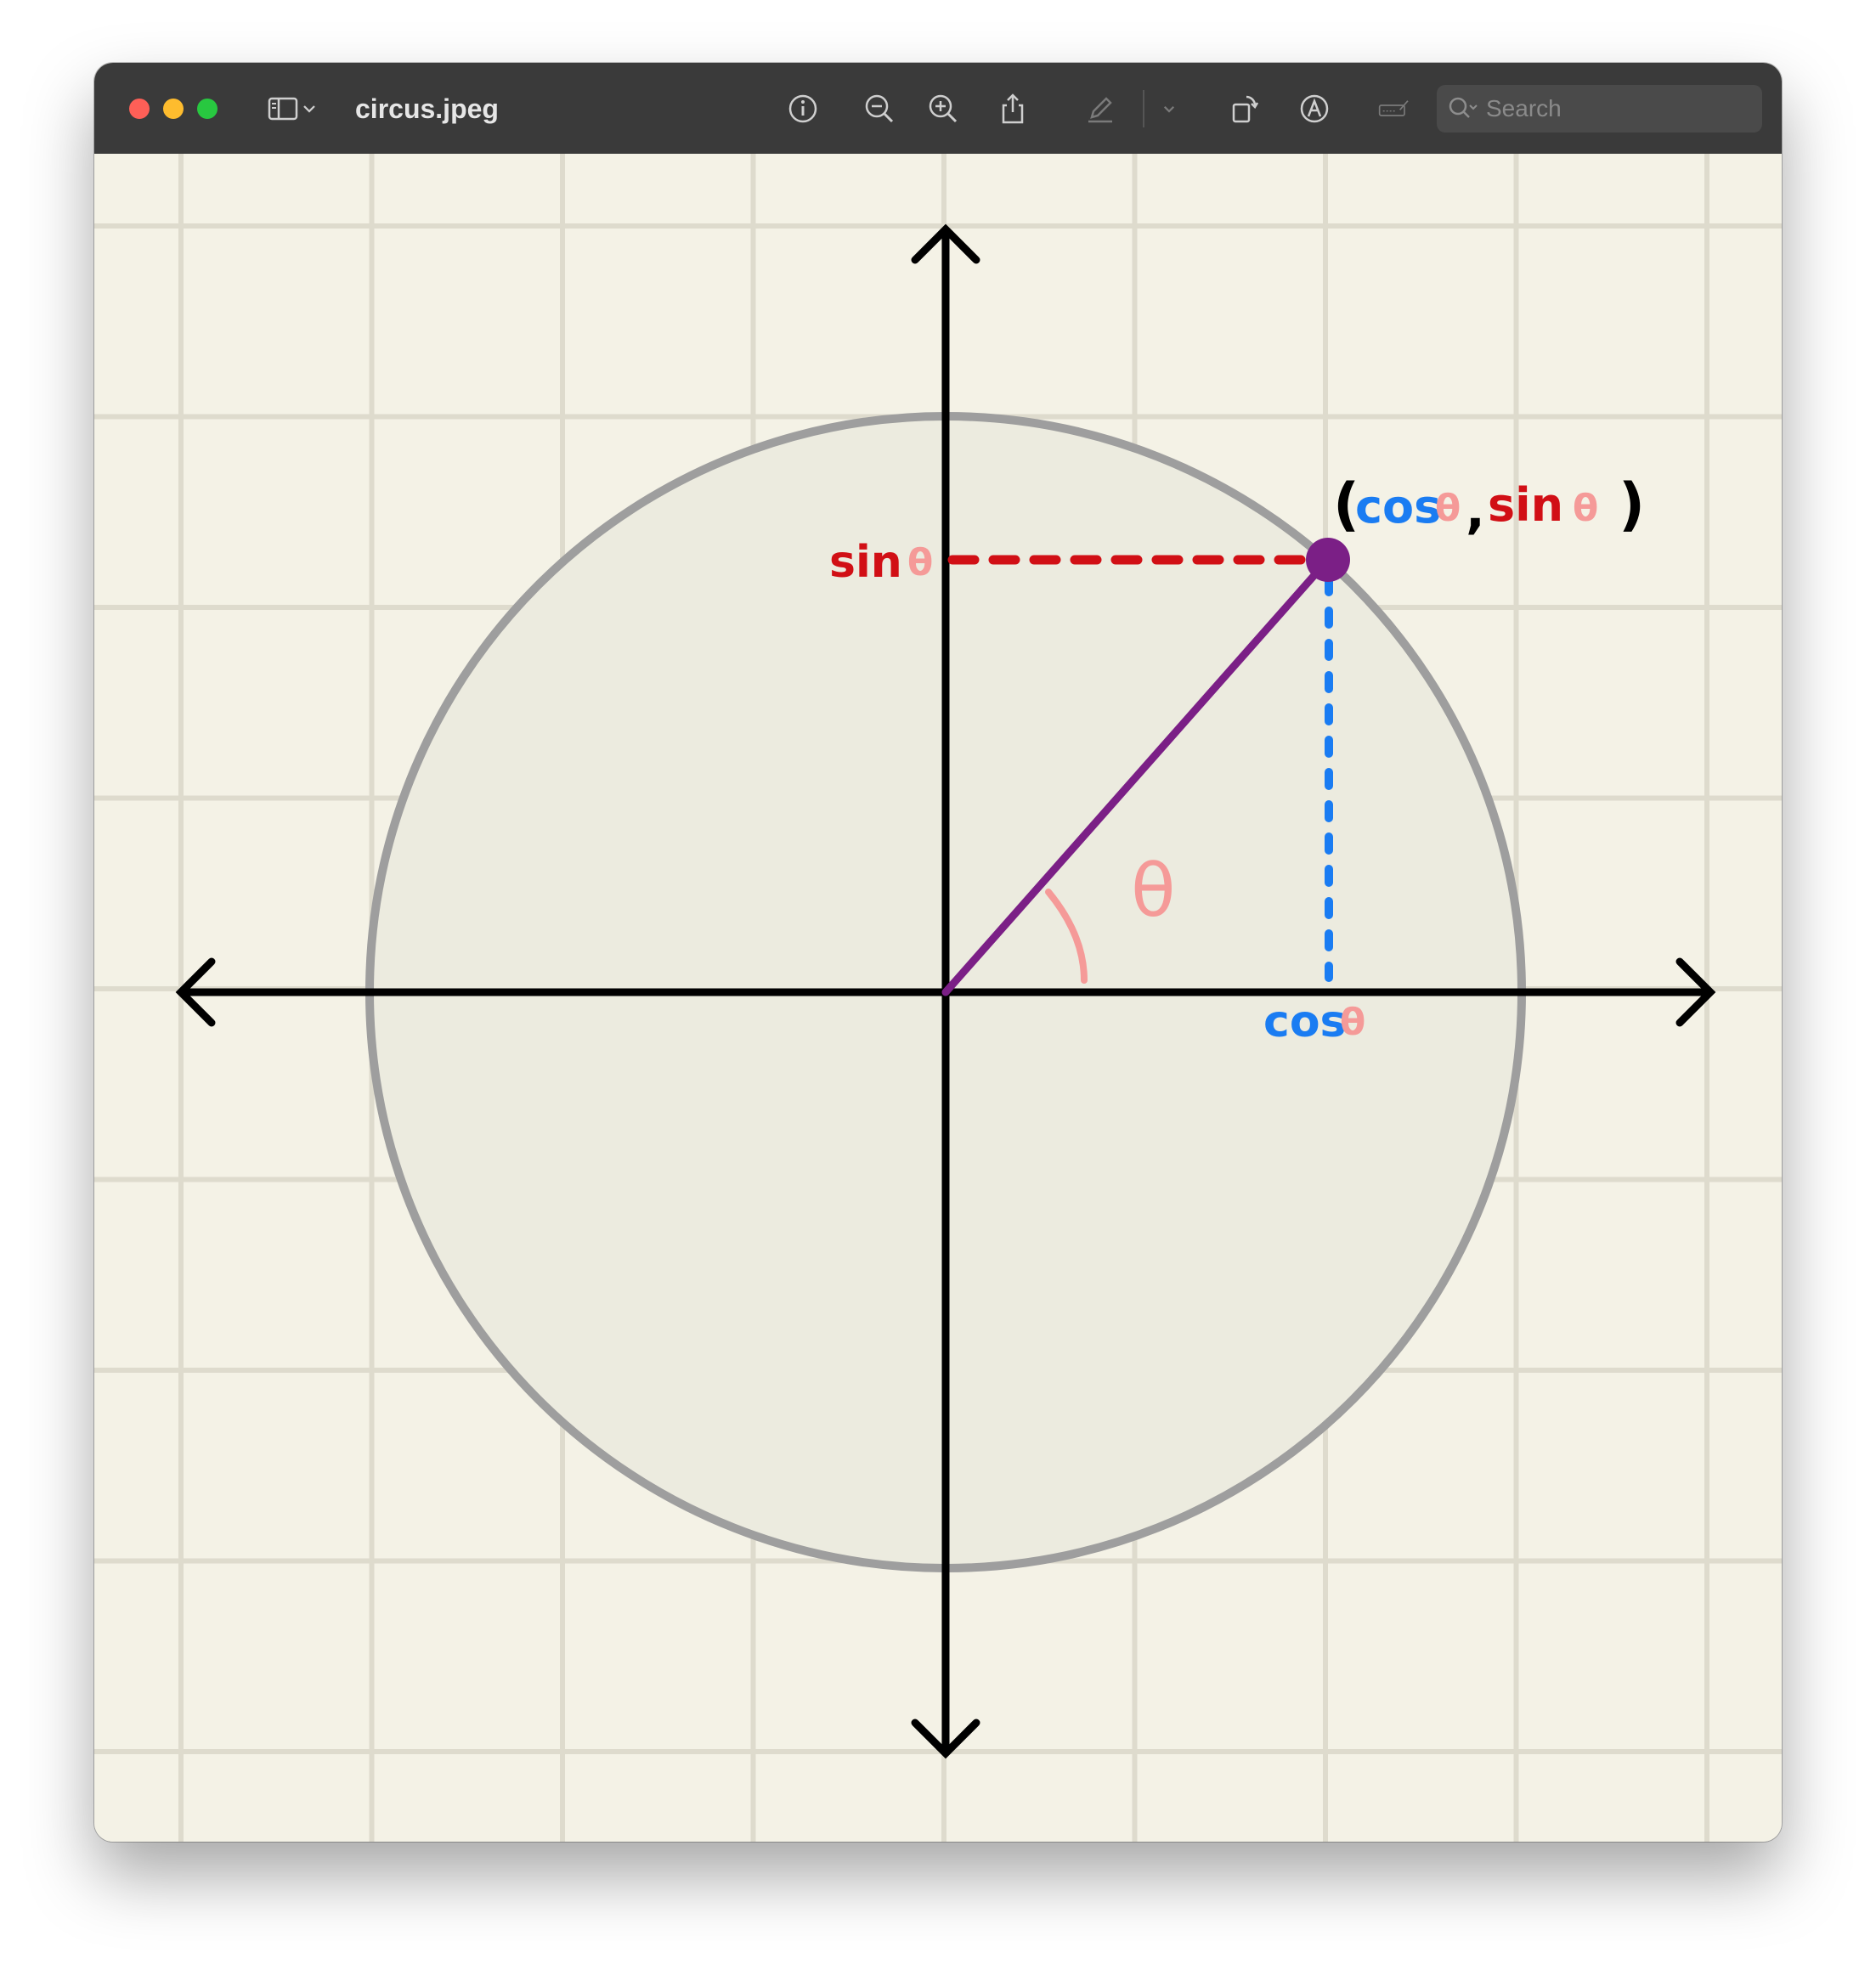  What do you see at coordinates (1328, 560) in the screenshot?
I see `point-on-circle` at bounding box center [1328, 560].